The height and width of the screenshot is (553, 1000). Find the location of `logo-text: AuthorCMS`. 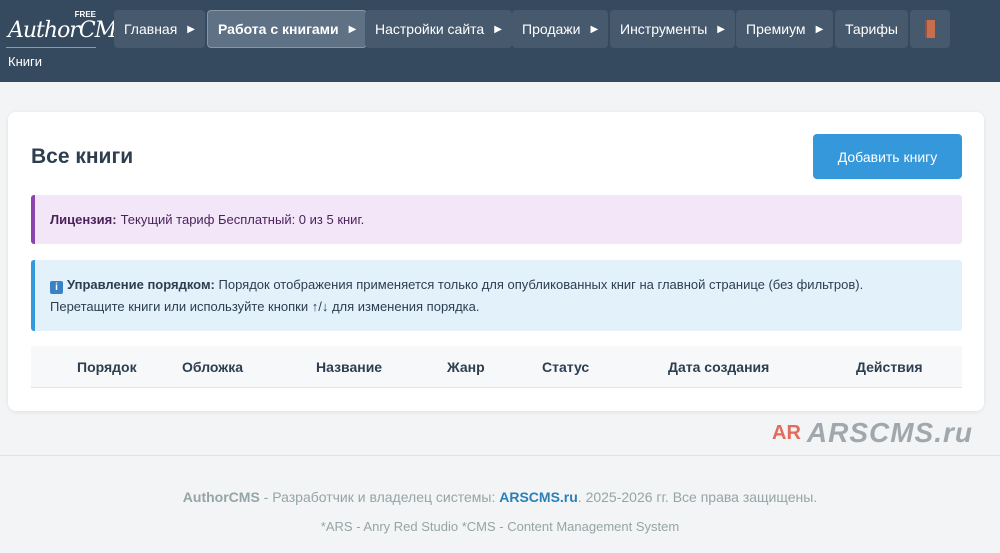

logo-text: AuthorCMS is located at coordinates (69, 30).